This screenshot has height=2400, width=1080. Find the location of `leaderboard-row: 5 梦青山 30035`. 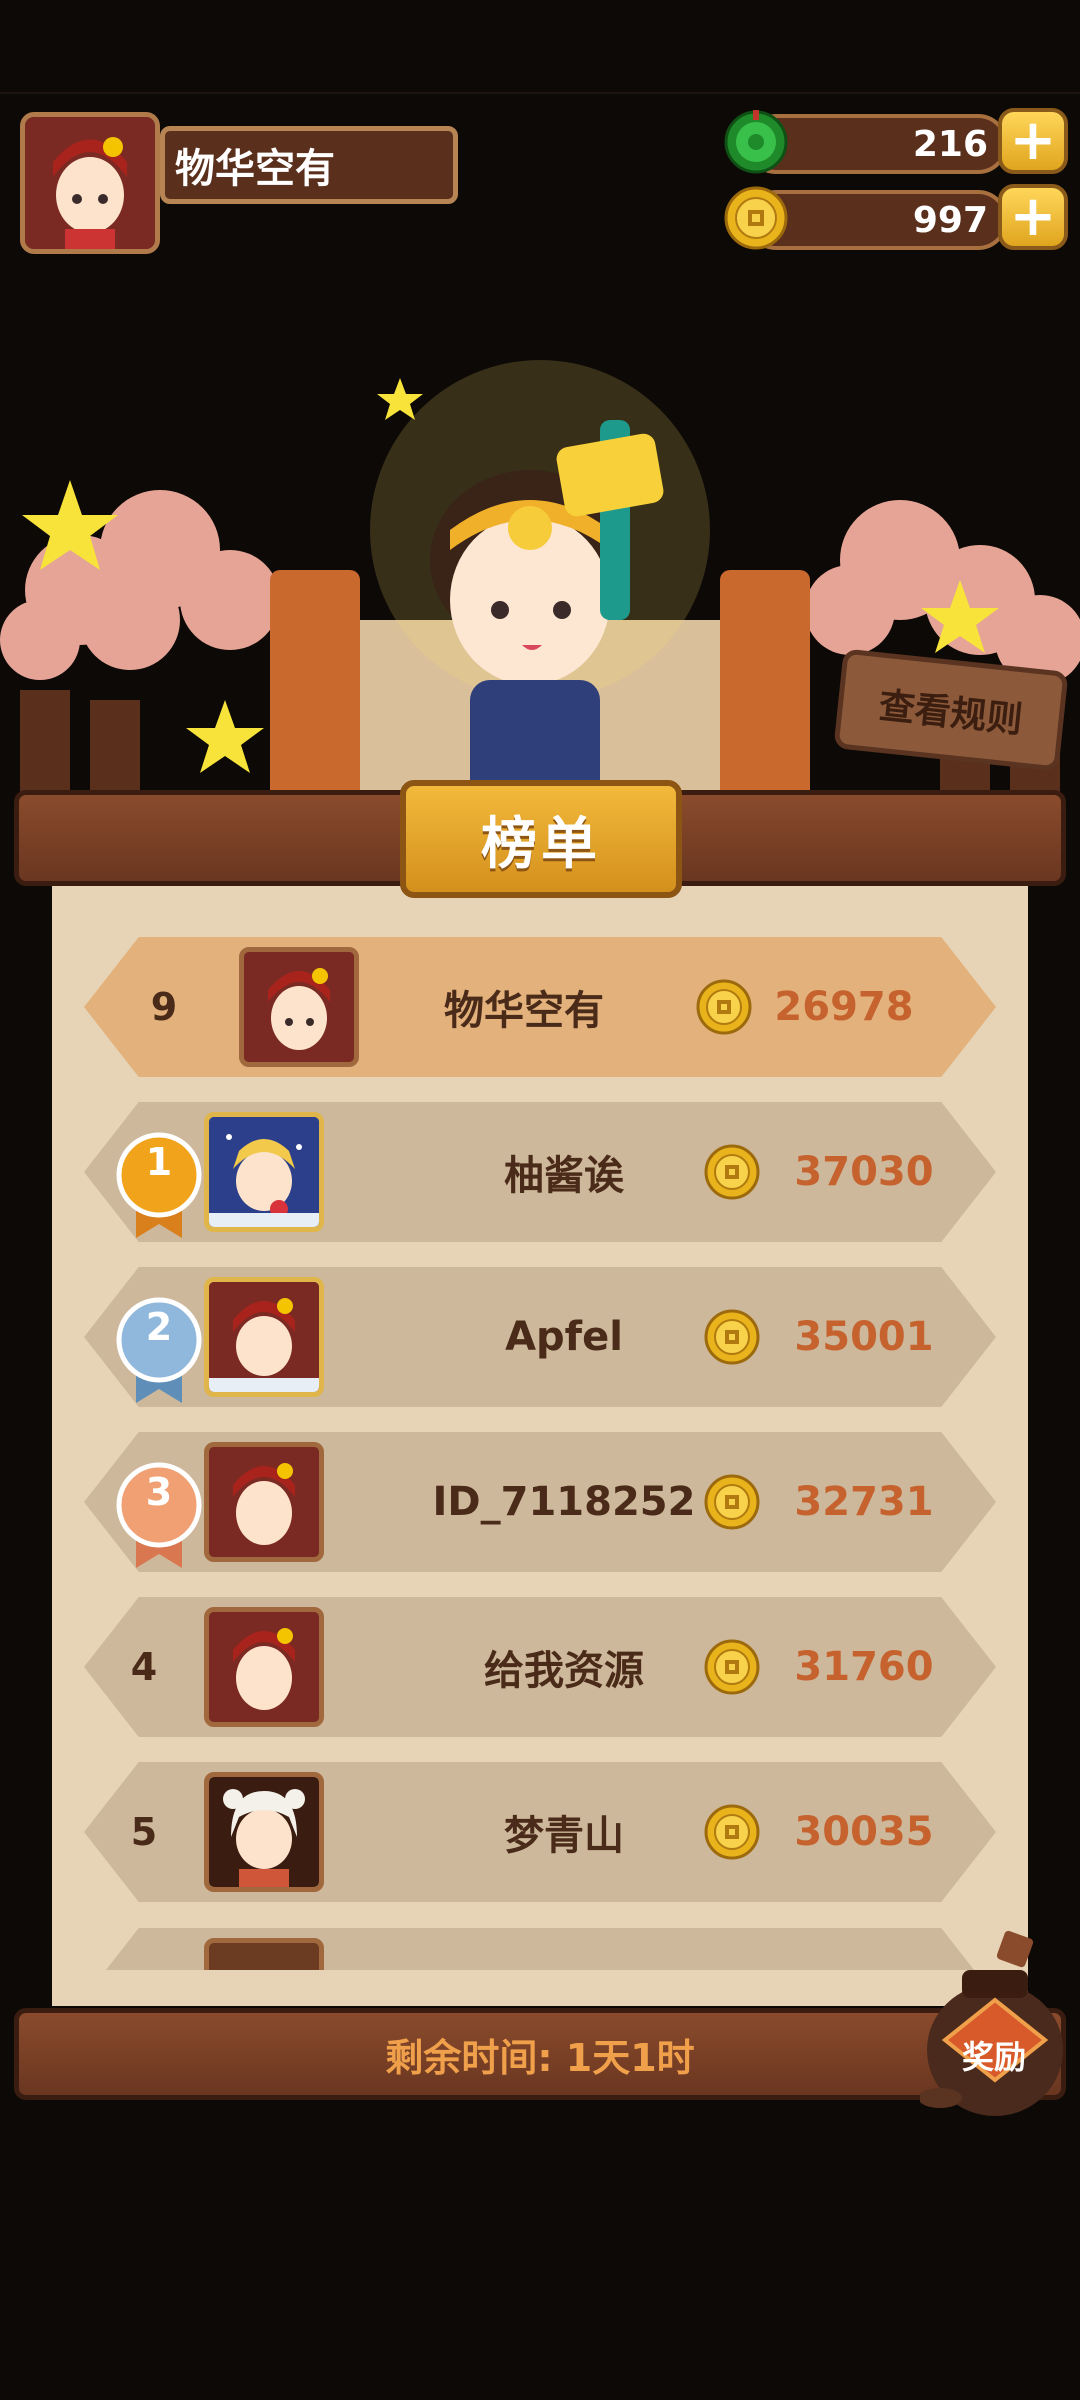

leaderboard-row: 5 梦青山 30035 is located at coordinates (540, 1832).